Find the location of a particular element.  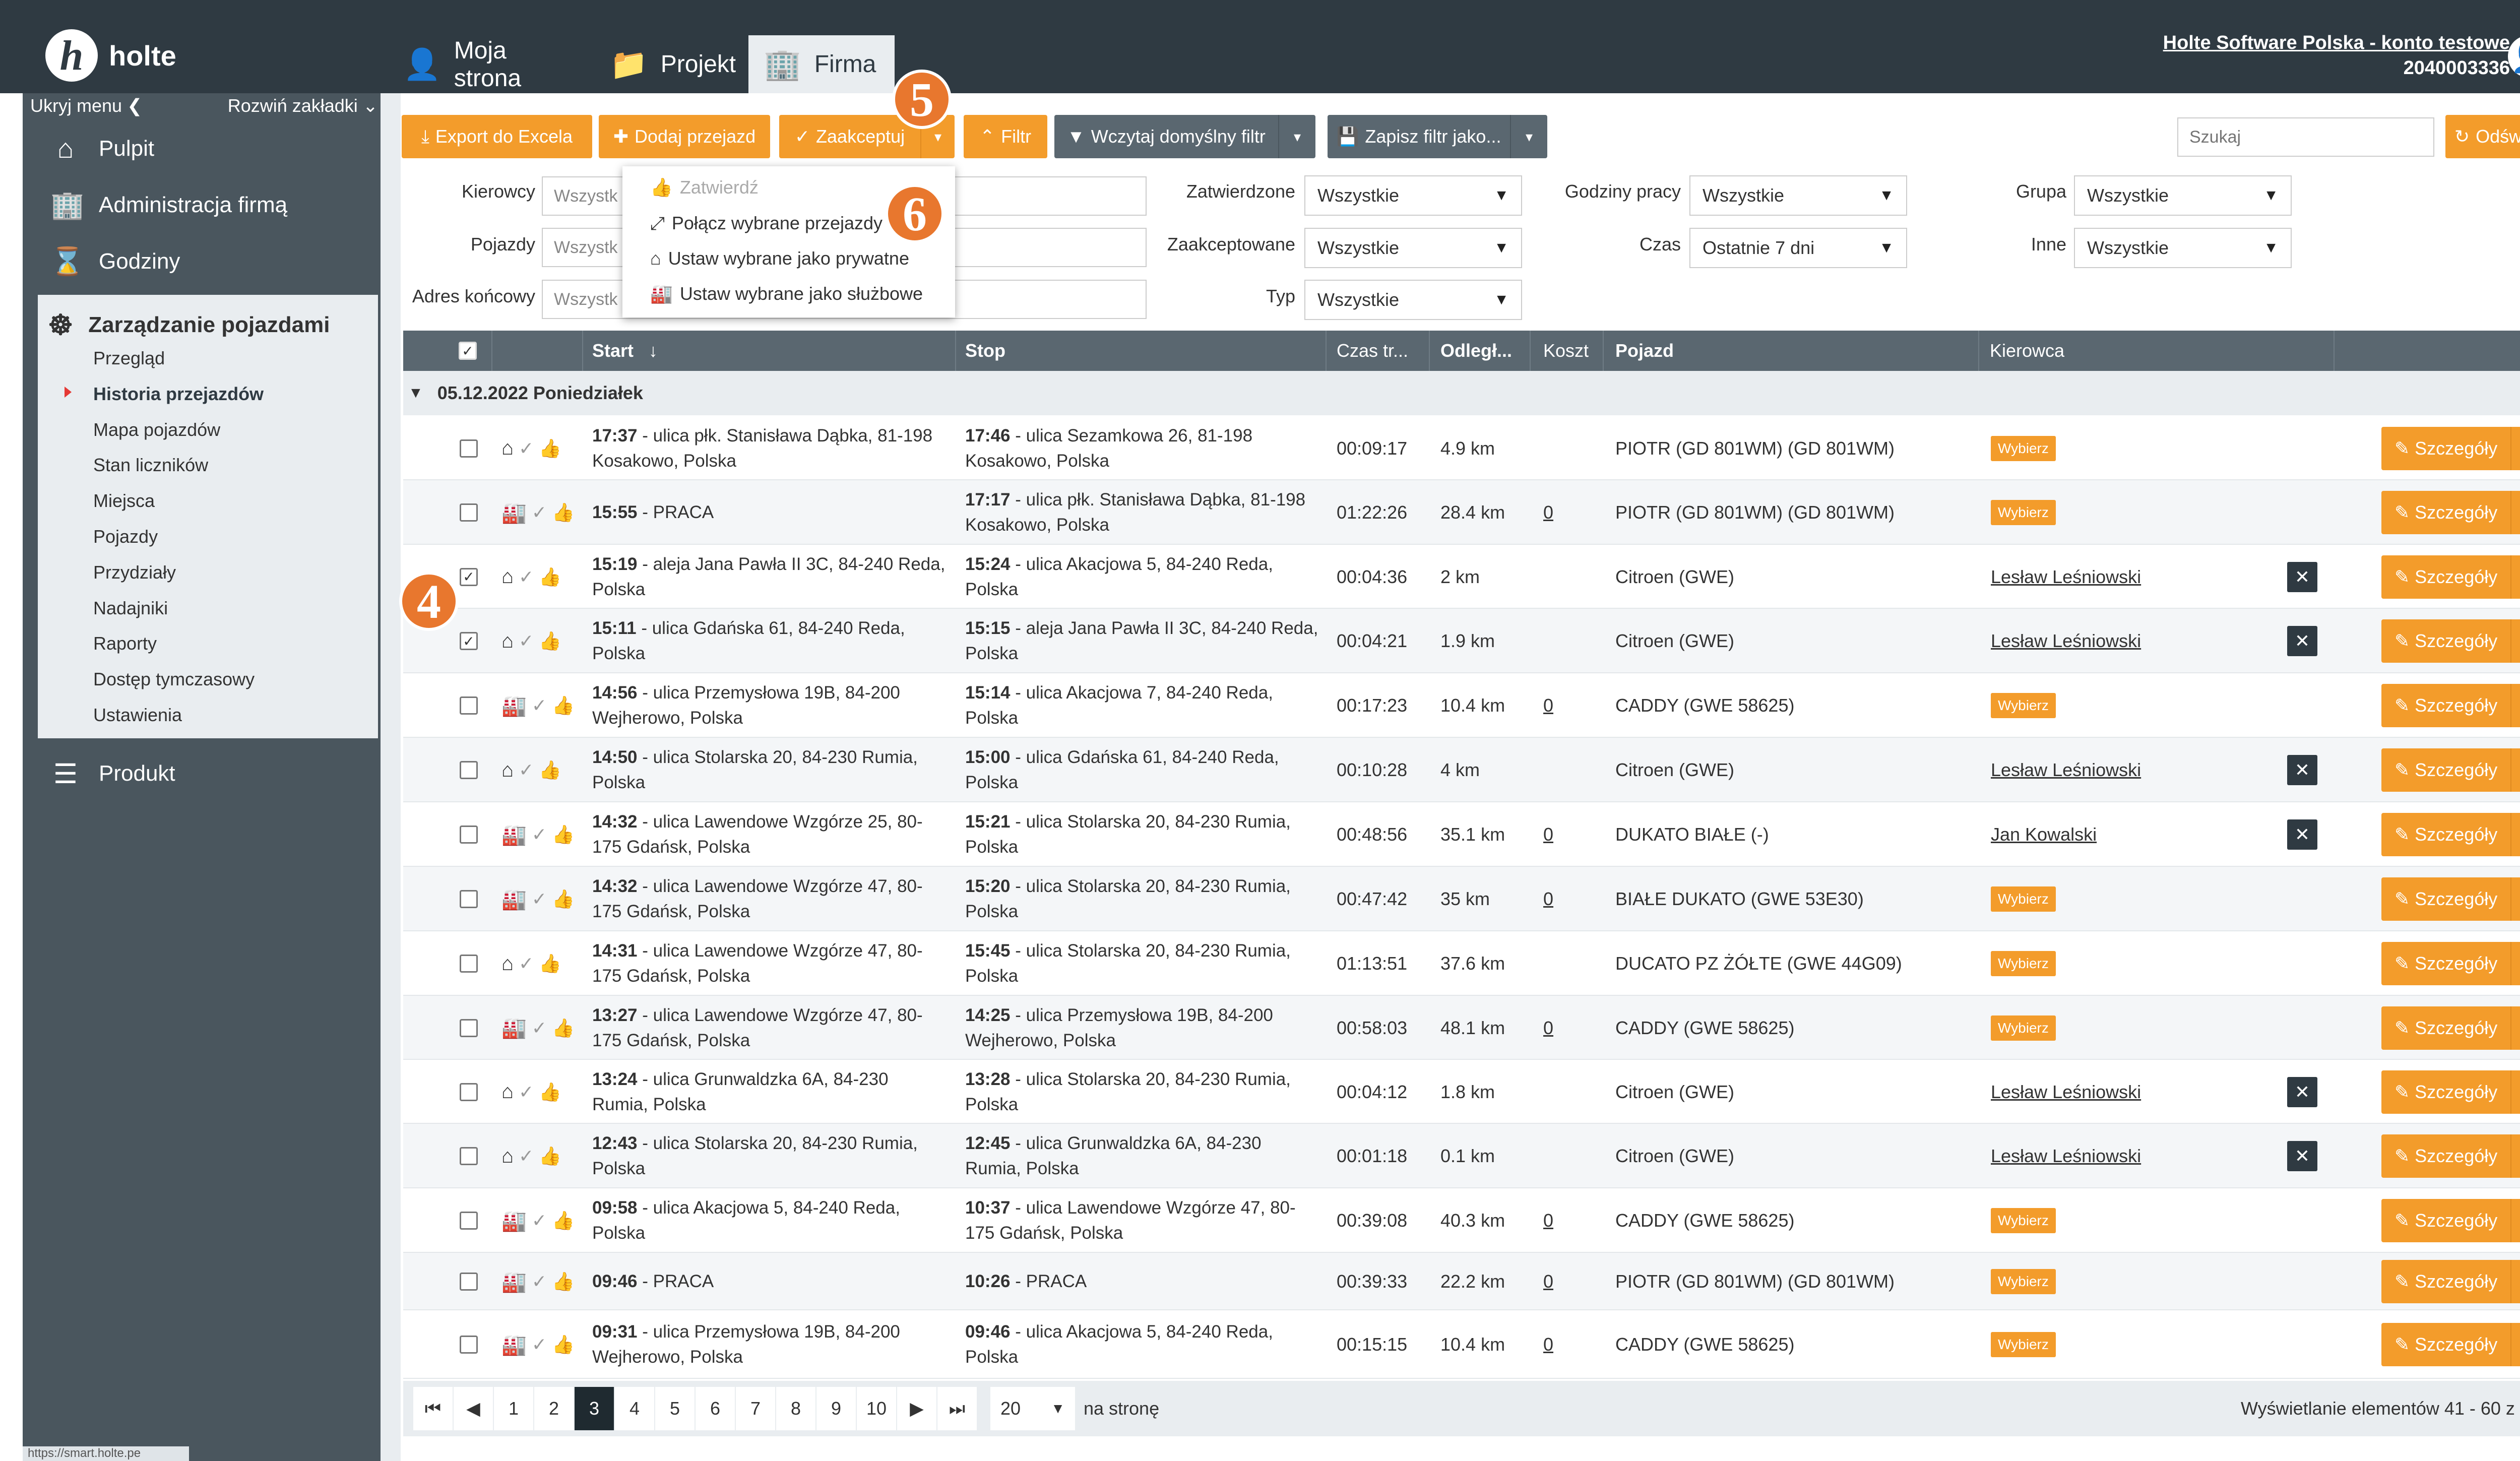

column-header-driver: Kierowca is located at coordinates (2027, 351).